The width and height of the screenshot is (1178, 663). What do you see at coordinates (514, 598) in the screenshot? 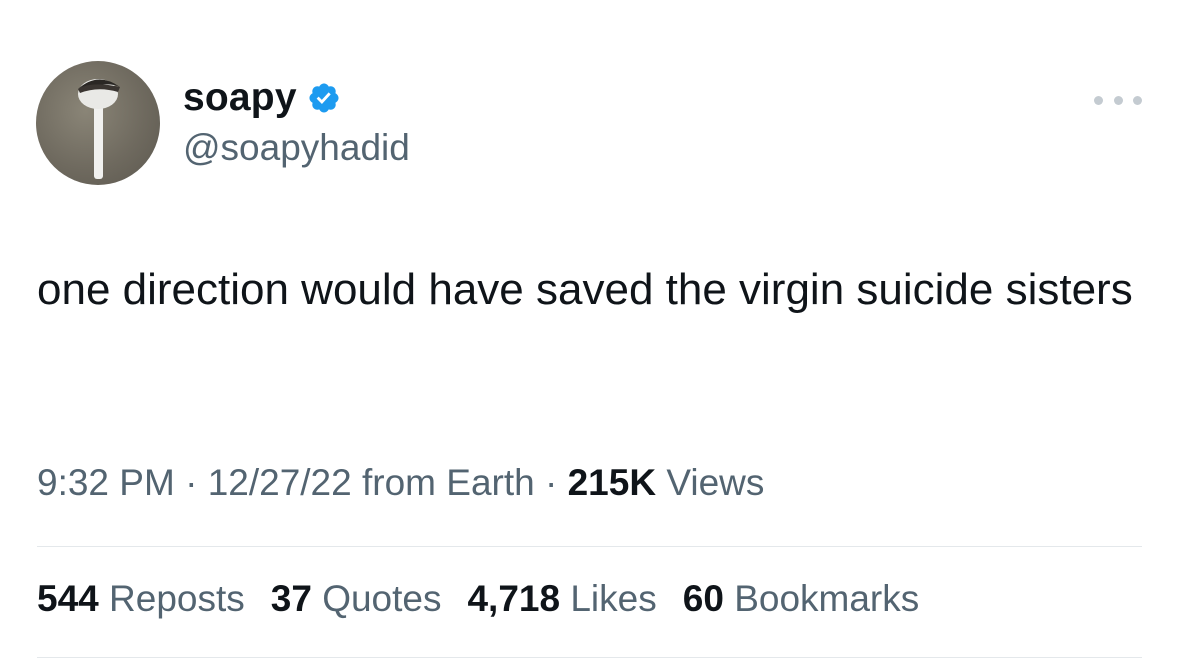
I see `likes-count: 4,718` at bounding box center [514, 598].